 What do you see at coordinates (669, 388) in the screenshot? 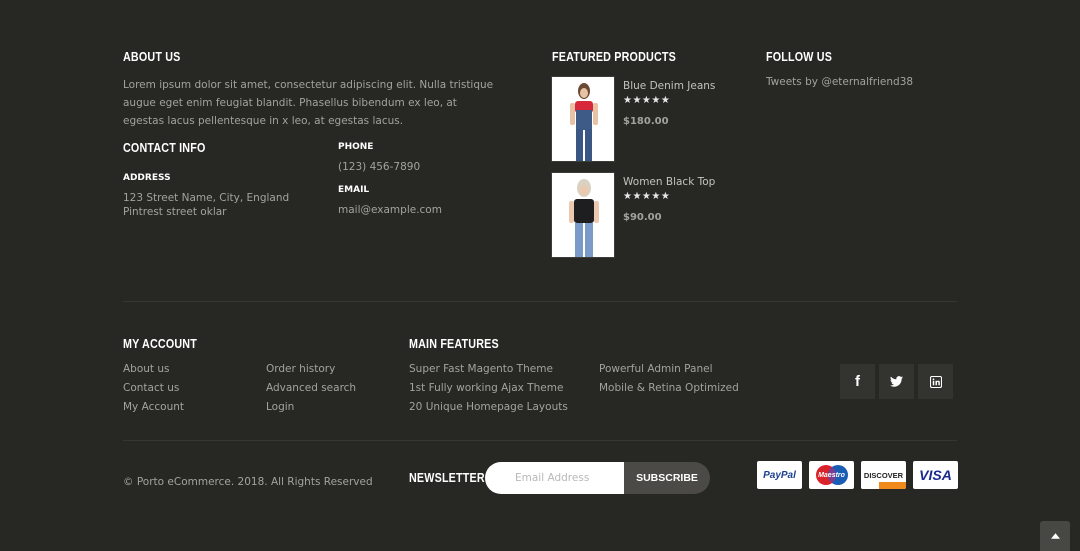
I see `feature-retina-optimized: Mobile & Retina Optimized` at bounding box center [669, 388].